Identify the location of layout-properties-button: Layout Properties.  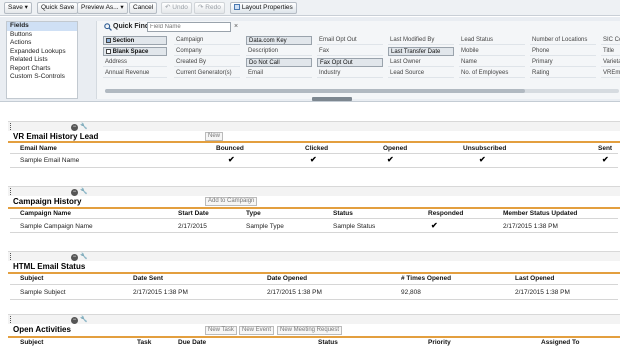
(263, 8).